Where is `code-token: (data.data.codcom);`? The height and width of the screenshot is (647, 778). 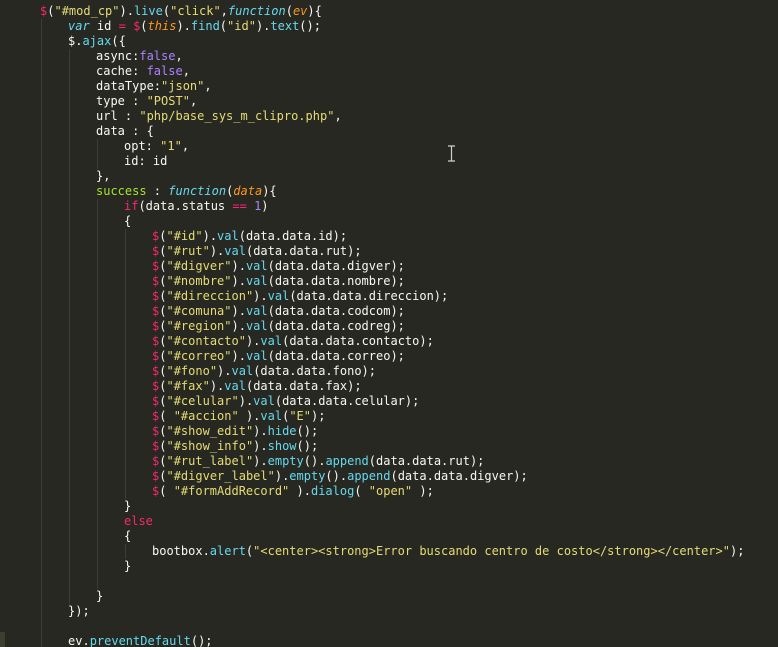 code-token: (data.data.codcom); is located at coordinates (336, 311).